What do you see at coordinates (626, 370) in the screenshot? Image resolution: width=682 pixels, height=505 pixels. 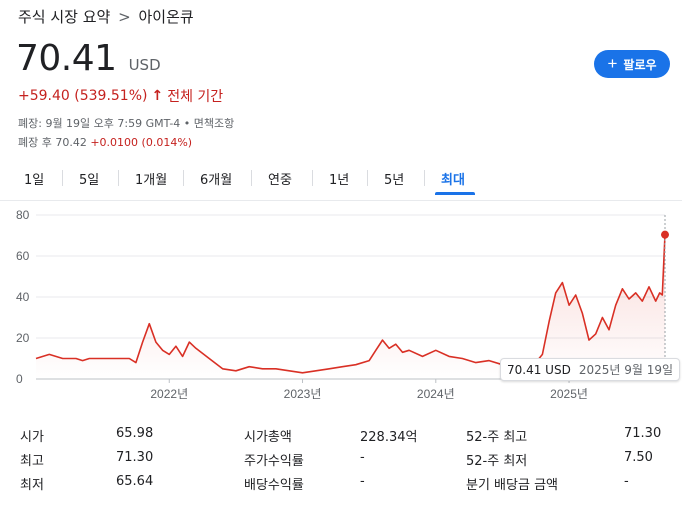 I see `tooltip-date: 2025년 9월 19일` at bounding box center [626, 370].